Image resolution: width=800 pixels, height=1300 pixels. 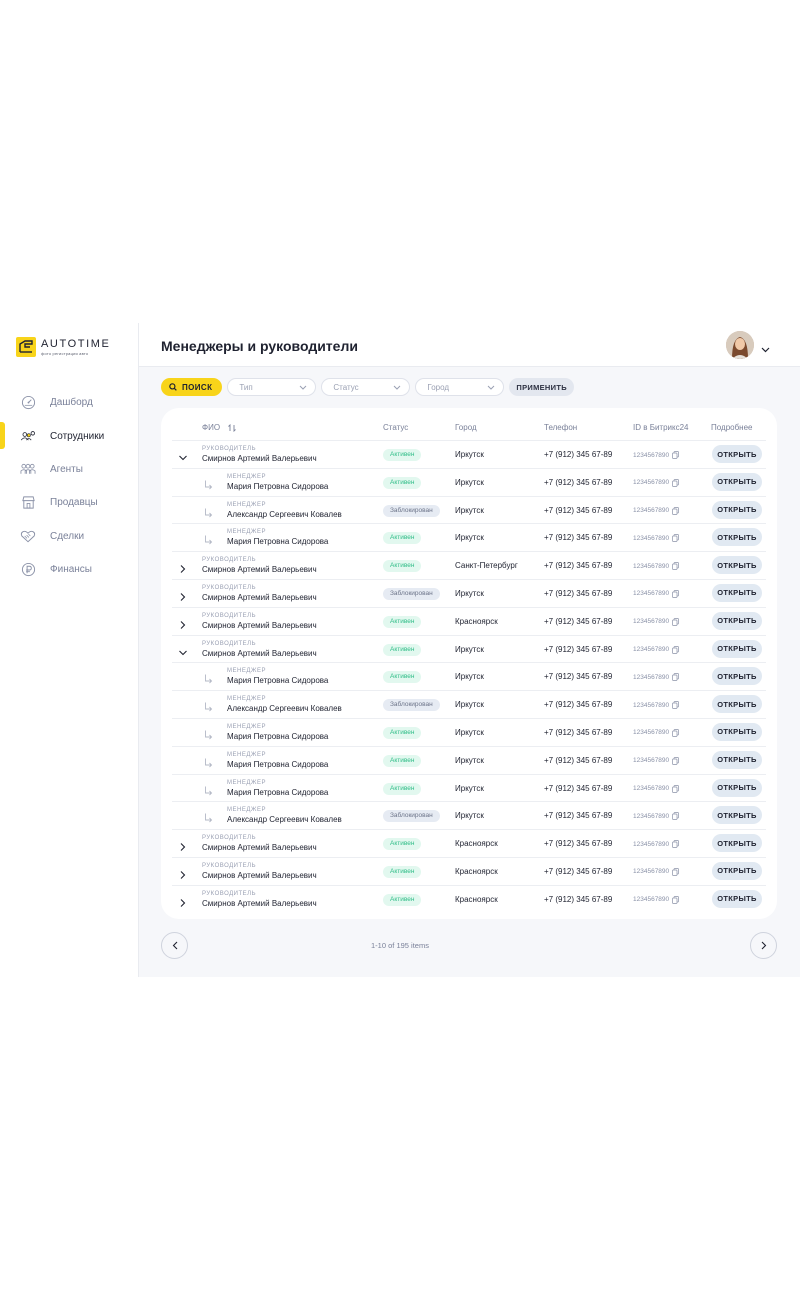 I want to click on dashboard-icon, so click(x=28, y=403).